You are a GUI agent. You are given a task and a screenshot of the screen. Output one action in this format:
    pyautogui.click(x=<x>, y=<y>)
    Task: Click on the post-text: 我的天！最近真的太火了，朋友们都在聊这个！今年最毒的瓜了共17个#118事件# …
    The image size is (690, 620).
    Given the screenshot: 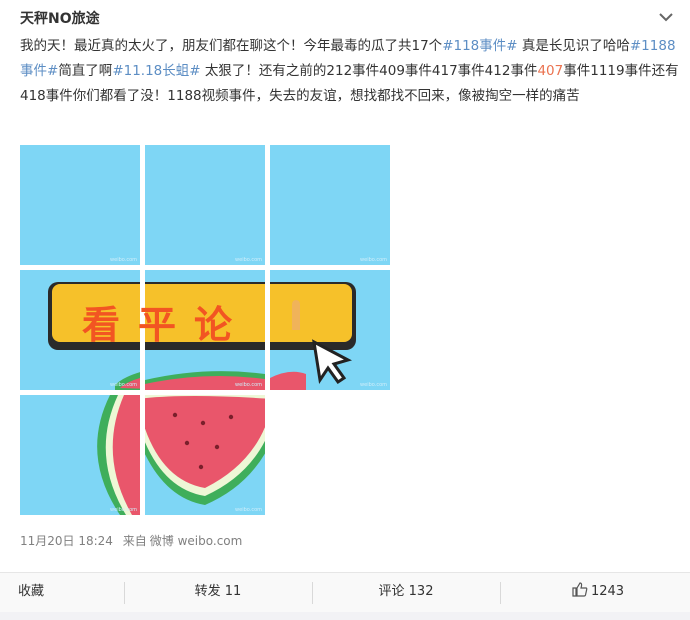 What is the action you would take?
    pyautogui.click(x=350, y=71)
    